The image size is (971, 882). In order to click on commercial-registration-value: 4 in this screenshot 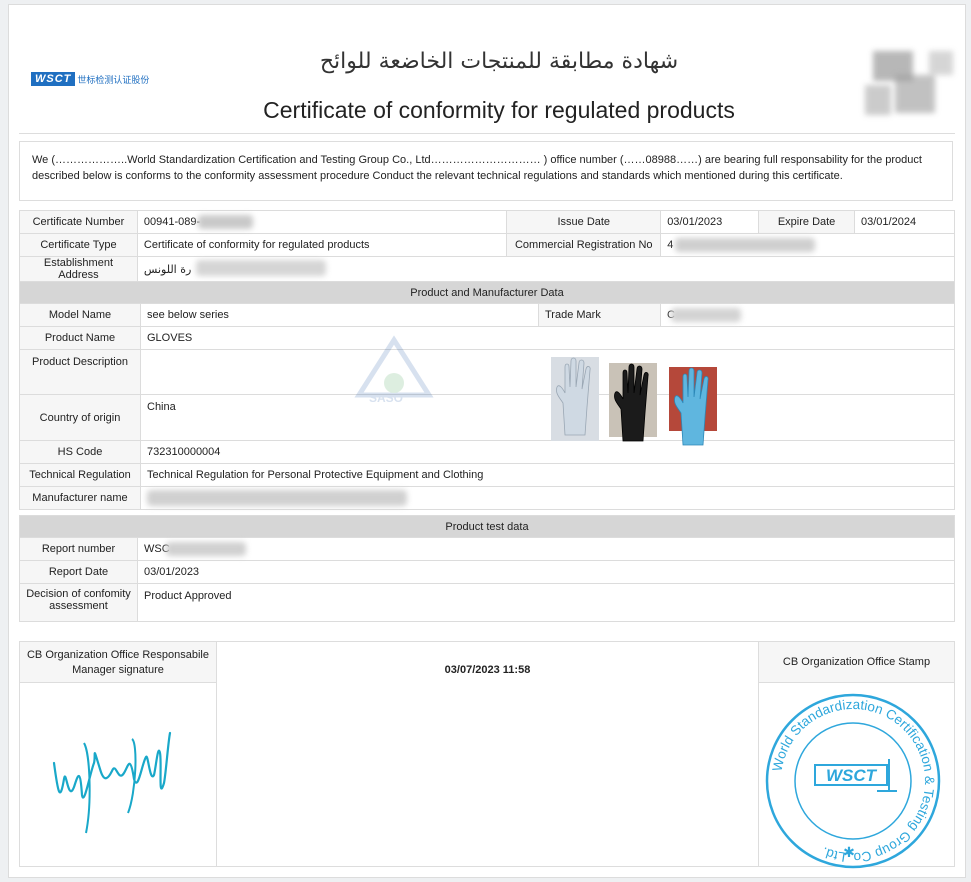, I will do `click(807, 245)`.